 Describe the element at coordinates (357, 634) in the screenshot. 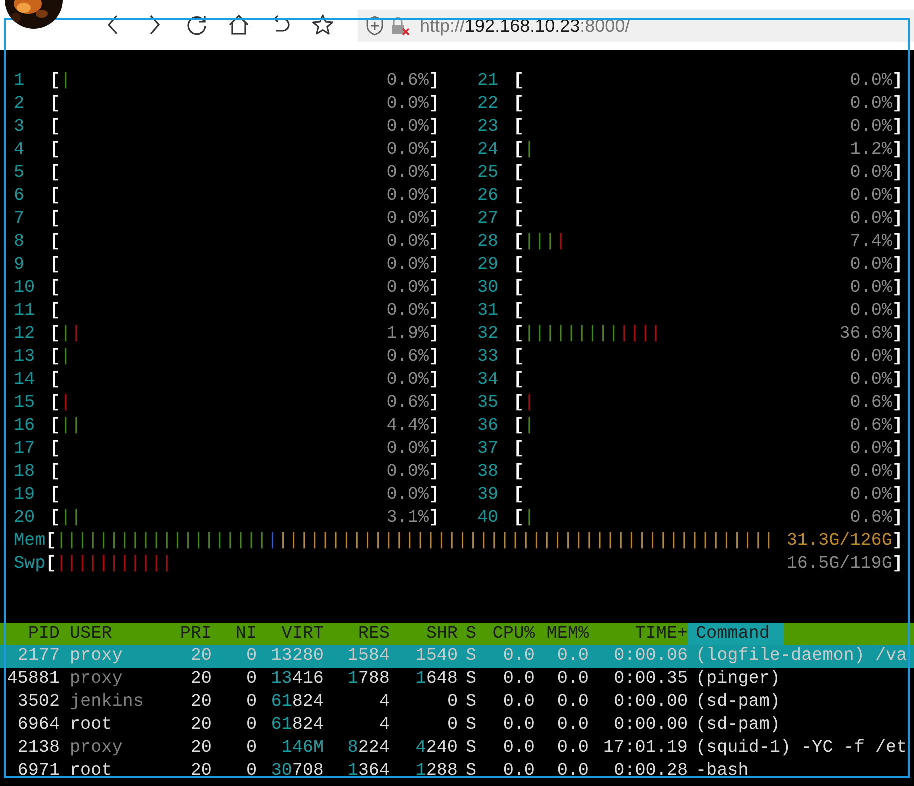

I see `column-header: RES` at that location.